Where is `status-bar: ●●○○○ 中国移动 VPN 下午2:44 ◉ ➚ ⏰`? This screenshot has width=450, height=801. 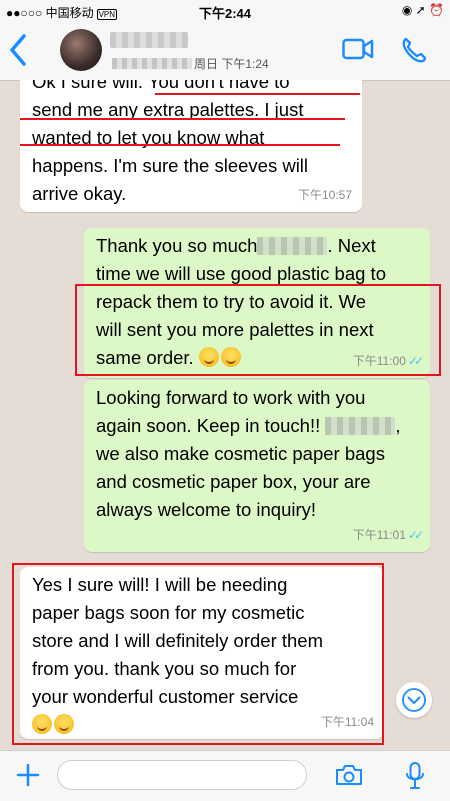 status-bar: ●●○○○ 中国移动 VPN 下午2:44 ◉ ➚ ⏰ is located at coordinates (225, 11).